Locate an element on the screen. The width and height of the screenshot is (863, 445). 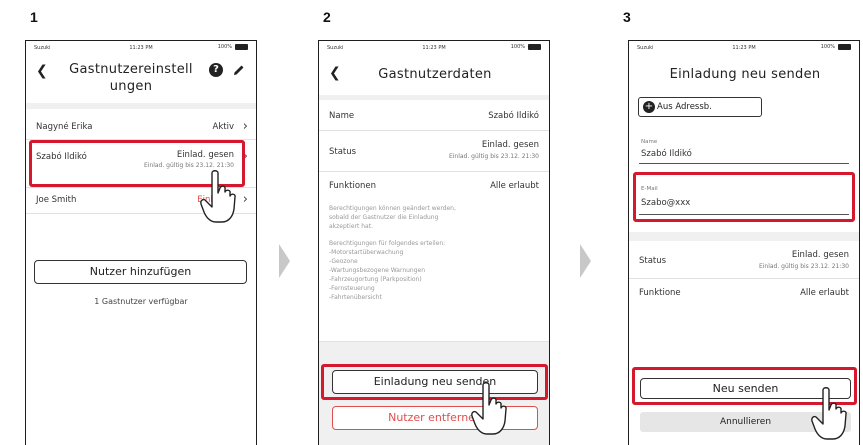
info-line: akzeptiert hat. is located at coordinates (351, 226).